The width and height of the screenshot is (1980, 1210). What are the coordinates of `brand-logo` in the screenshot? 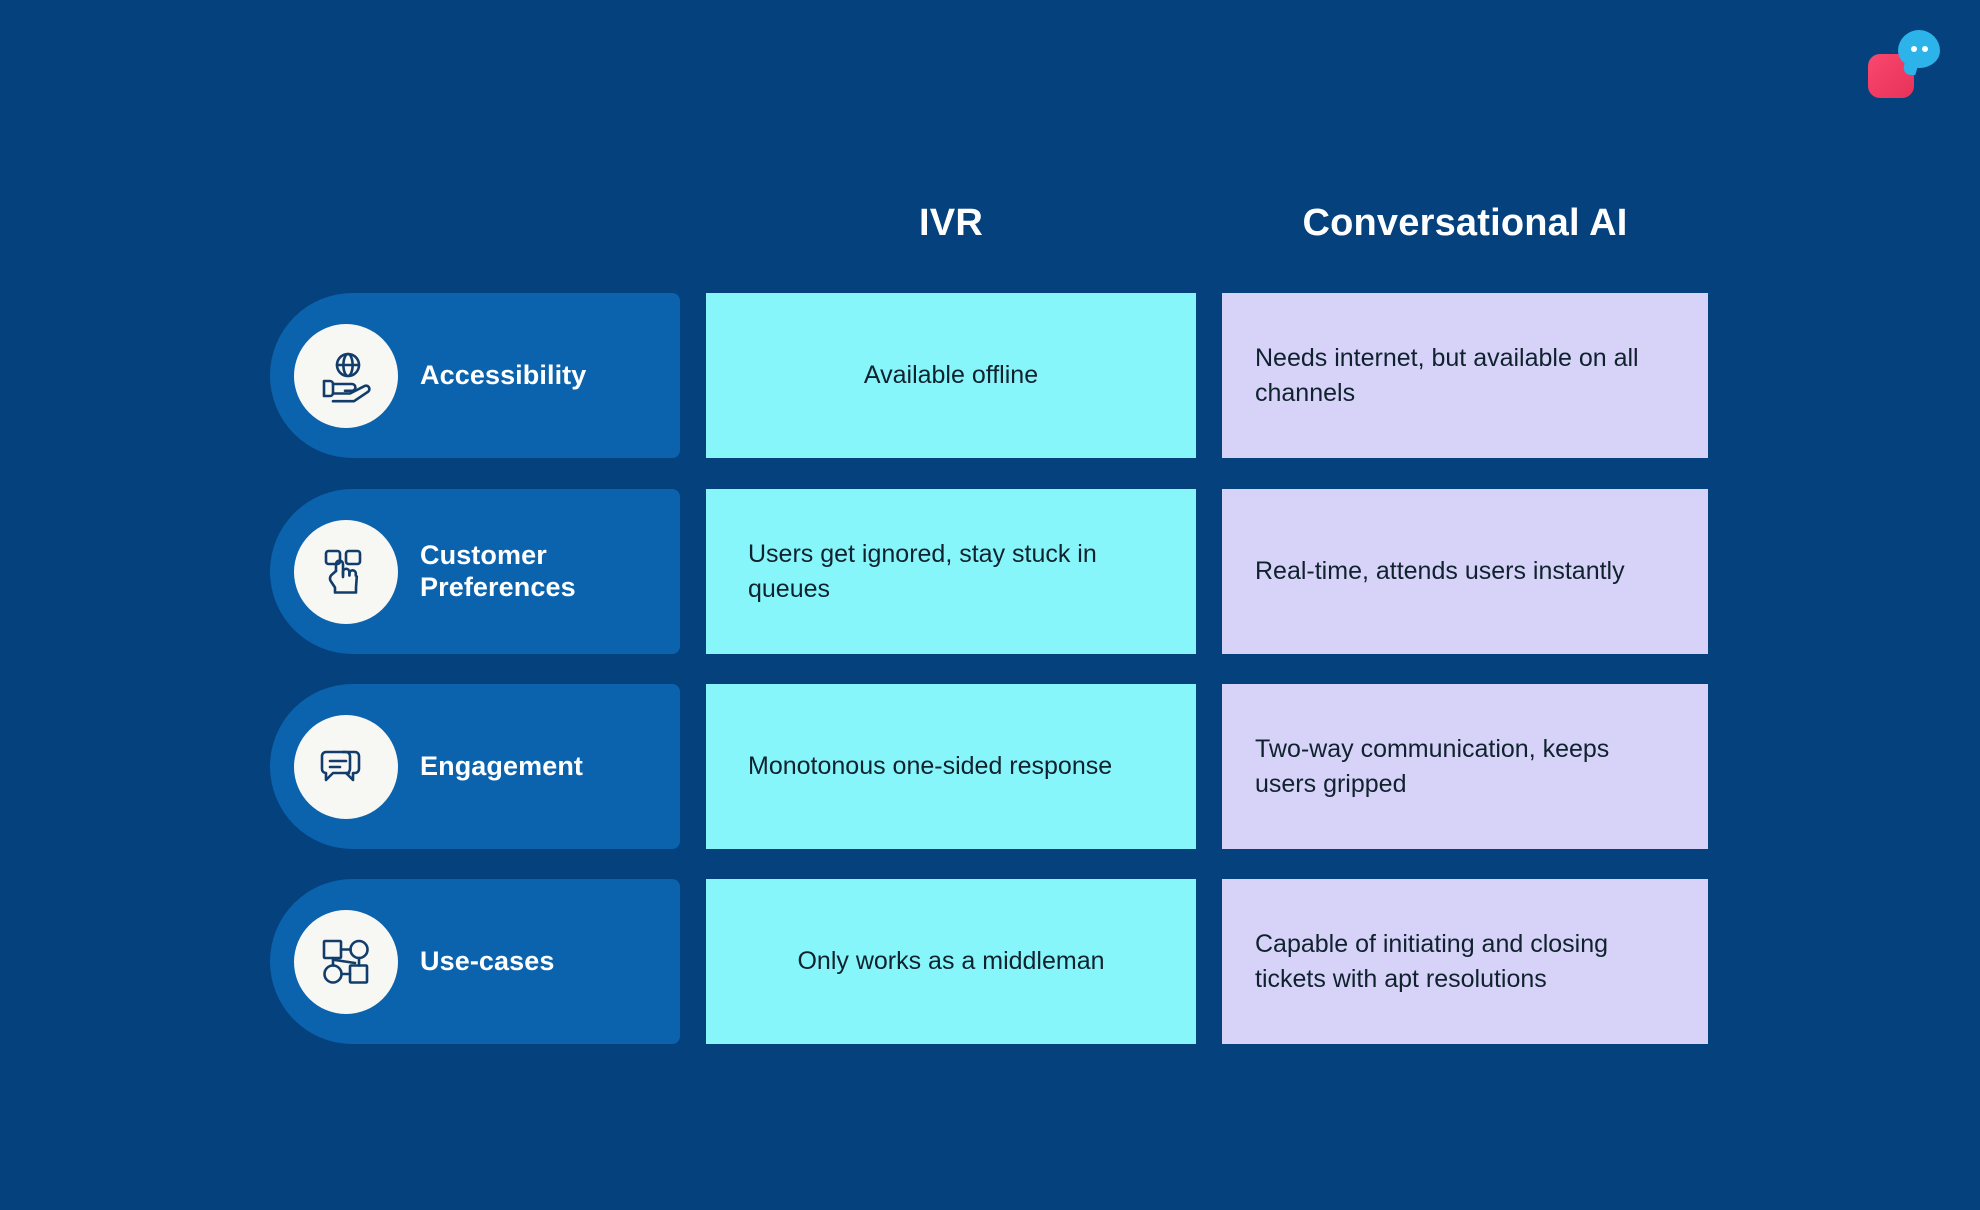 It's located at (1904, 64).